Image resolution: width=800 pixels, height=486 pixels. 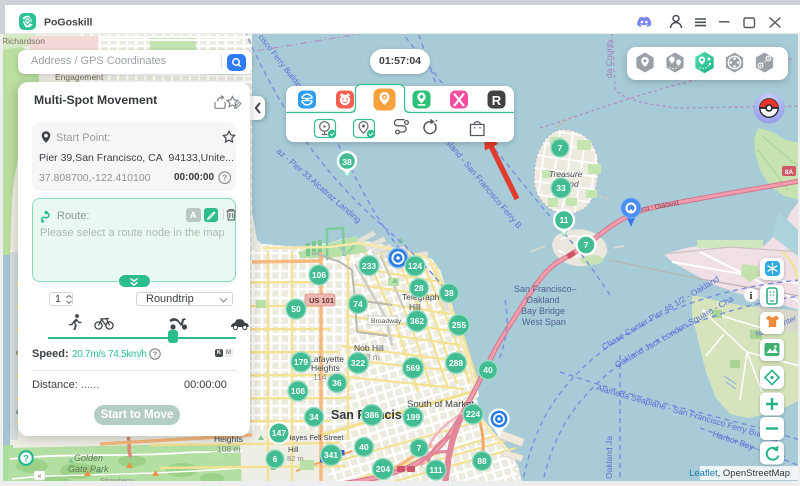 I want to click on svg-text: Golden, so click(x=88, y=458).